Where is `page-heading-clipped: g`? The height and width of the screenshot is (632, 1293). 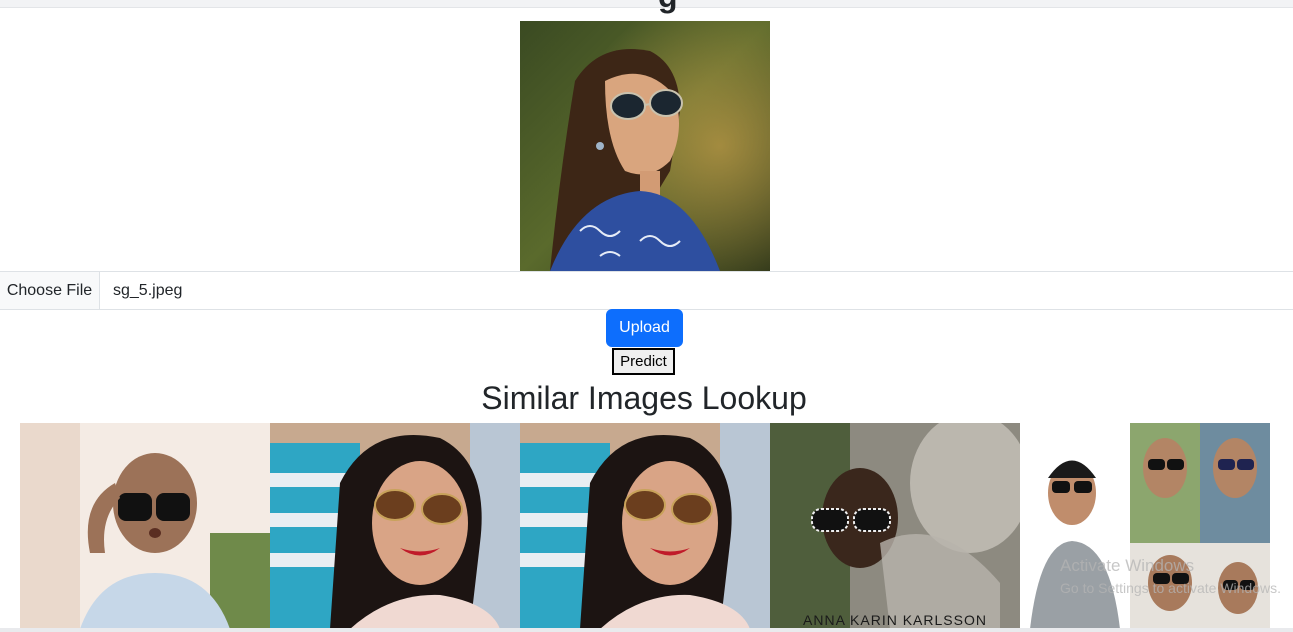 page-heading-clipped: g is located at coordinates (660, 7).